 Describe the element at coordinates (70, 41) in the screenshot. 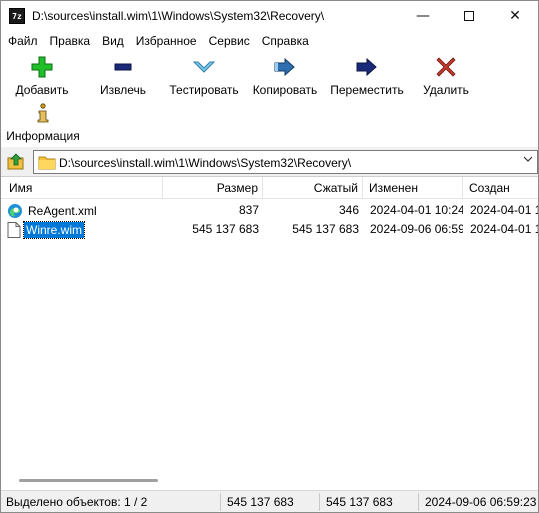

I see `menu-edit: Правка` at that location.